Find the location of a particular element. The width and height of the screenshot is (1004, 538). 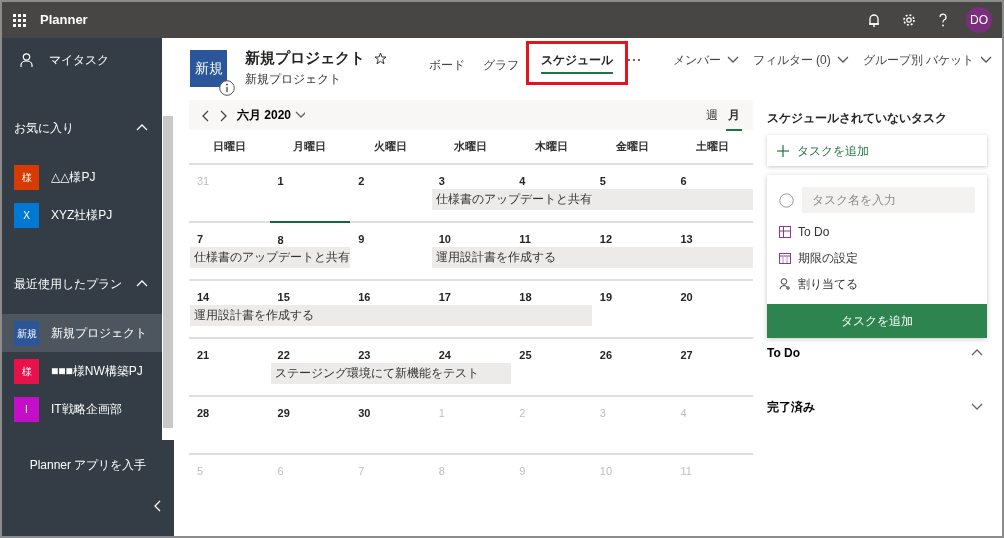

person-icon is located at coordinates (26, 60).